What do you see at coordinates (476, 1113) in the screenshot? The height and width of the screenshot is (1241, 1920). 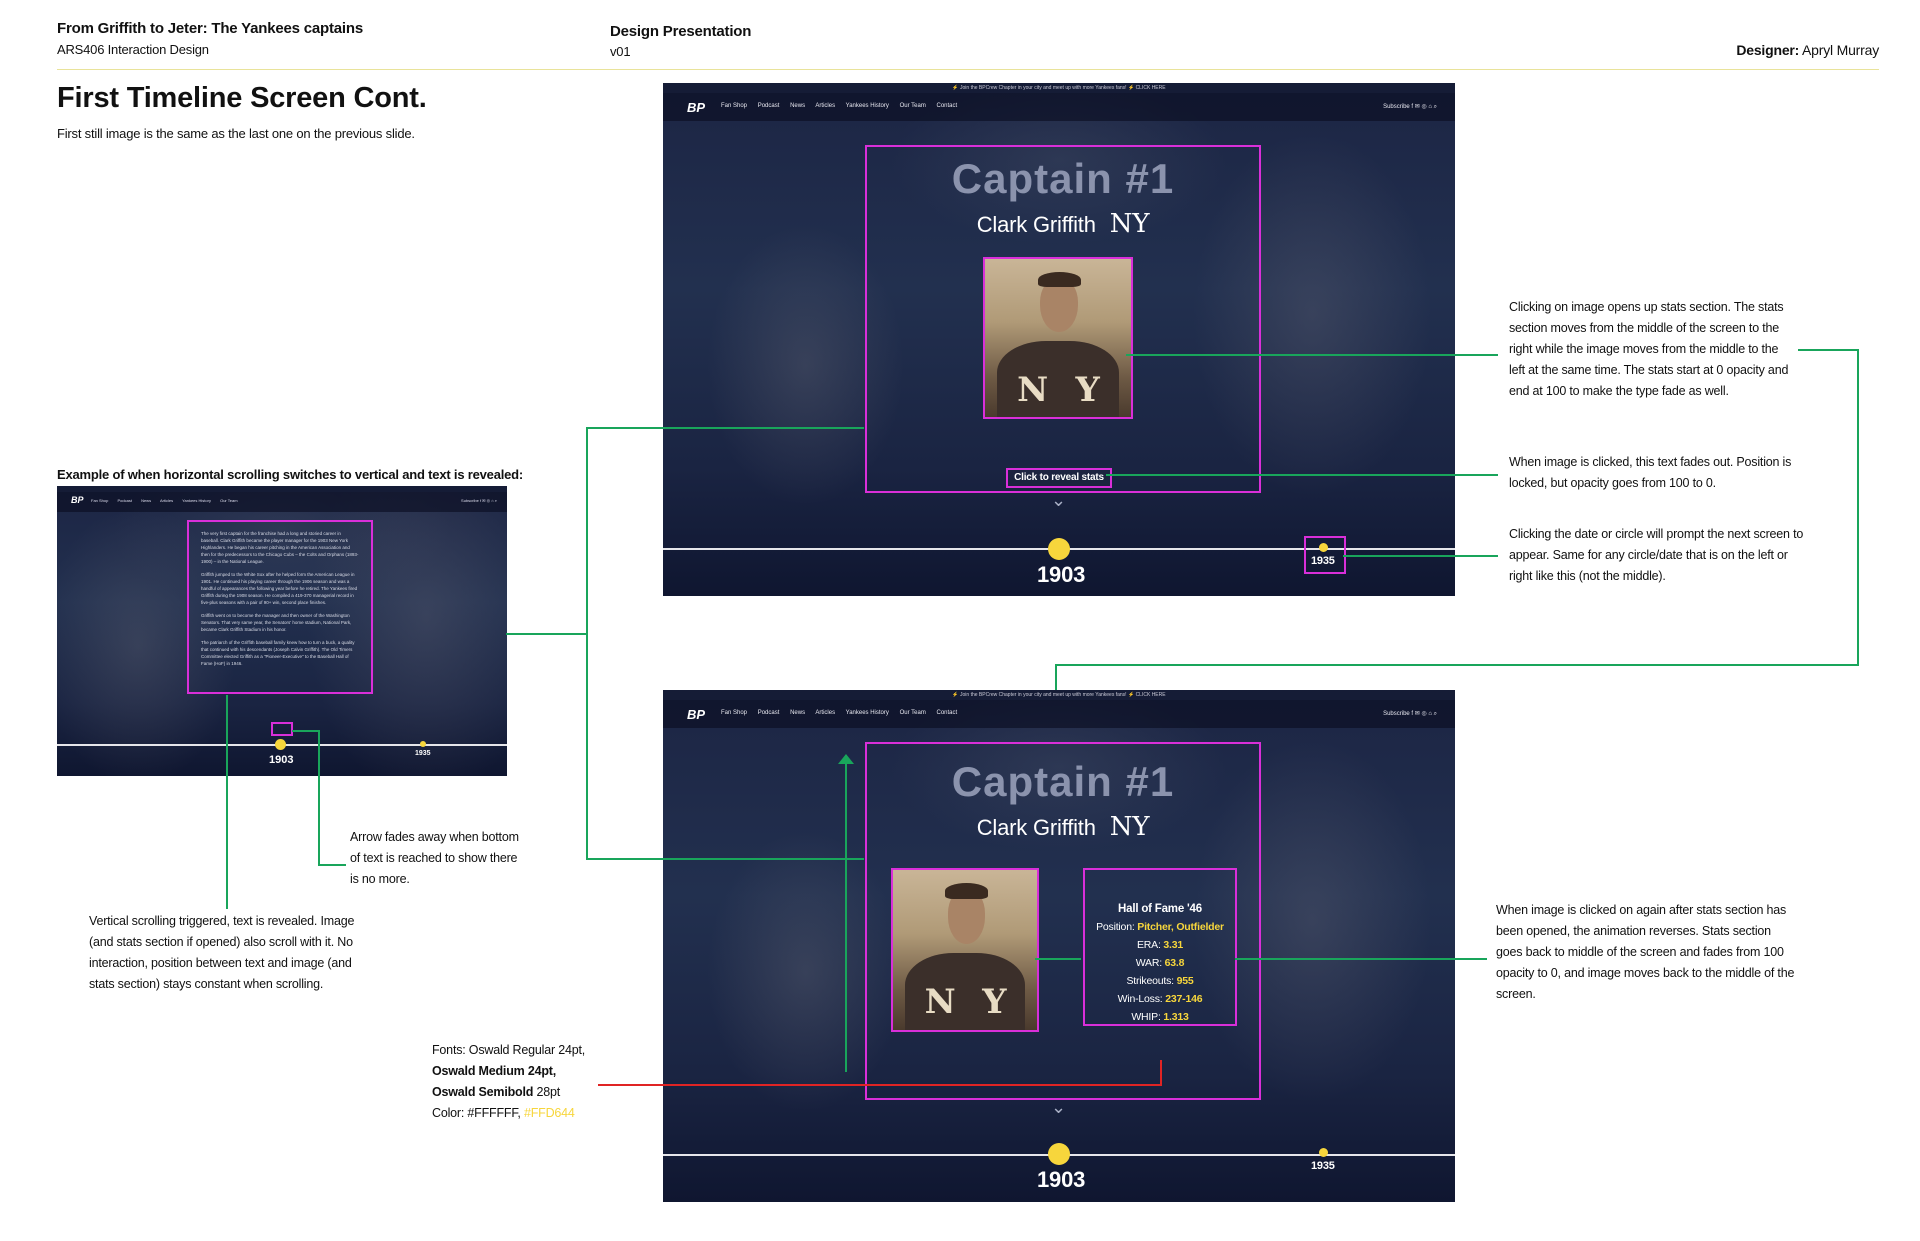 I see `color-label: Color: #FFFFFF,` at bounding box center [476, 1113].